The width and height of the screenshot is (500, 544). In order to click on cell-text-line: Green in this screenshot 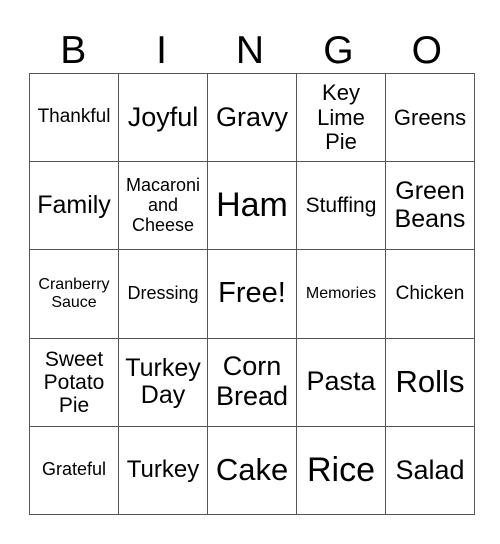, I will do `click(430, 191)`.